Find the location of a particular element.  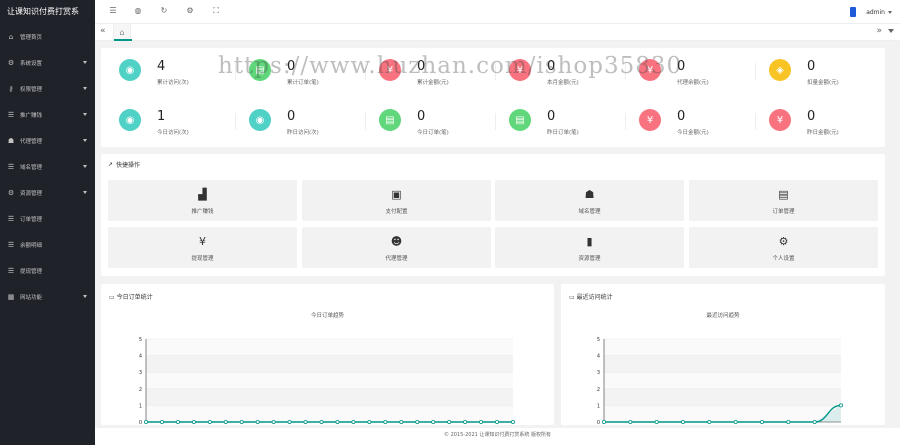

server-icon: ▤ is located at coordinates (783, 194).